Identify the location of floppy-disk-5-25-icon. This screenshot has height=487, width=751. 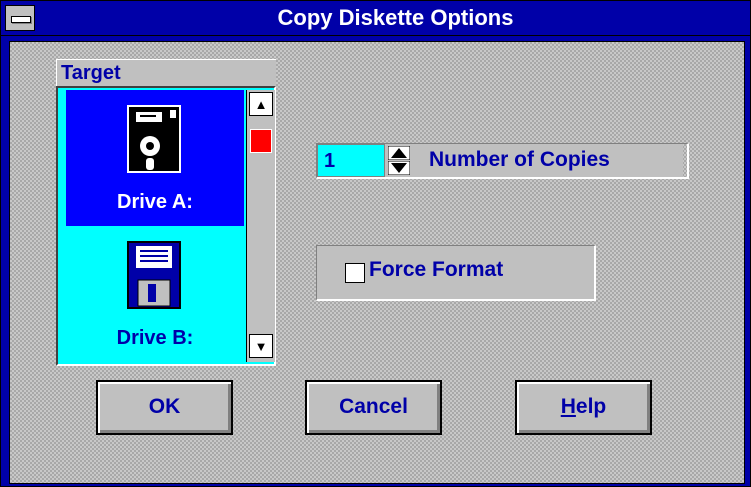
(154, 139).